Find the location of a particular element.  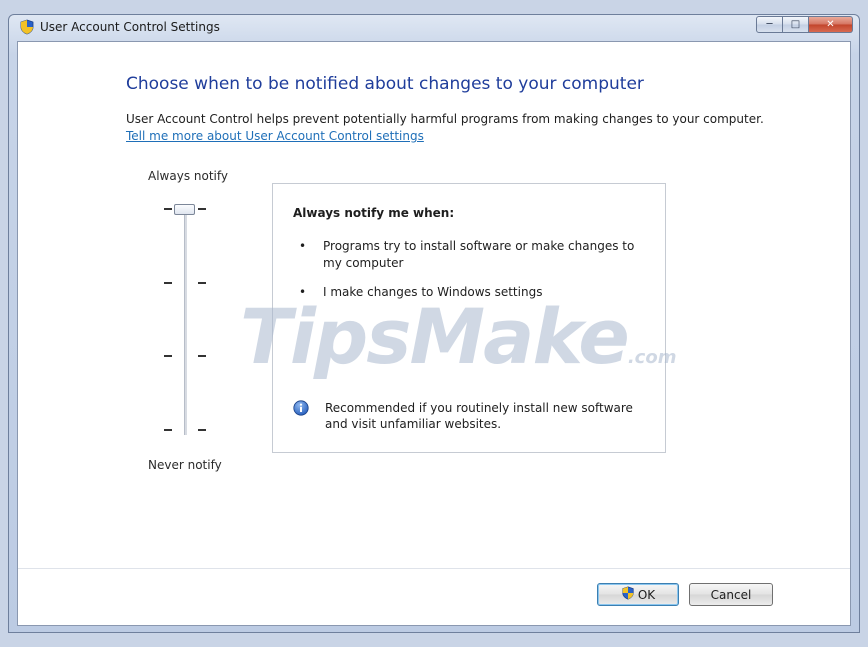

caption-buttons: ─ □ ✕ is located at coordinates (804, 24).